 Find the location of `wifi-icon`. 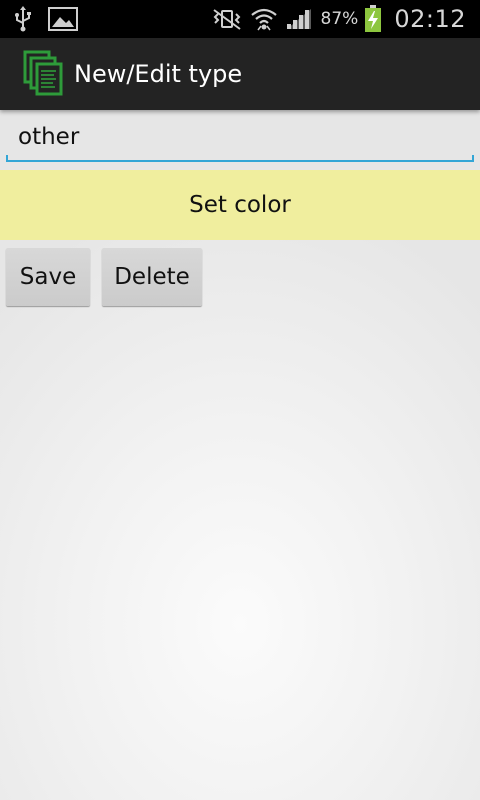

wifi-icon is located at coordinates (264, 19).